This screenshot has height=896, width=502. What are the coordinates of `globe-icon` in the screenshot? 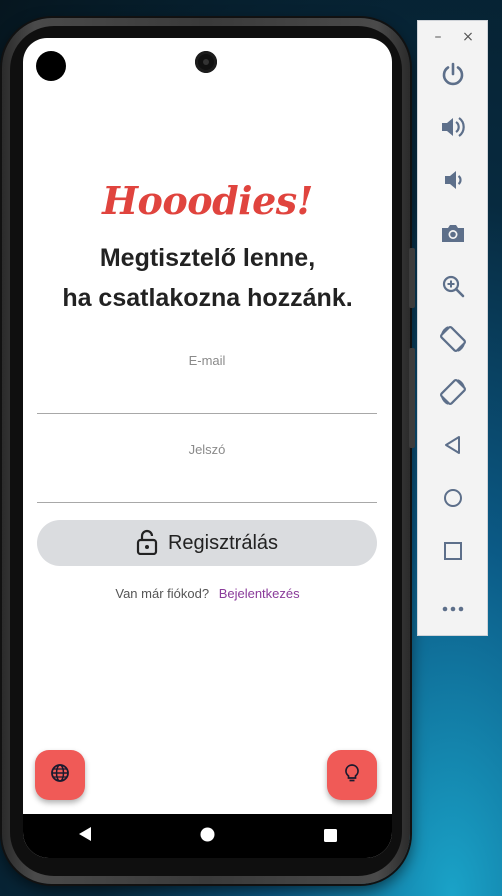 It's located at (60, 775).